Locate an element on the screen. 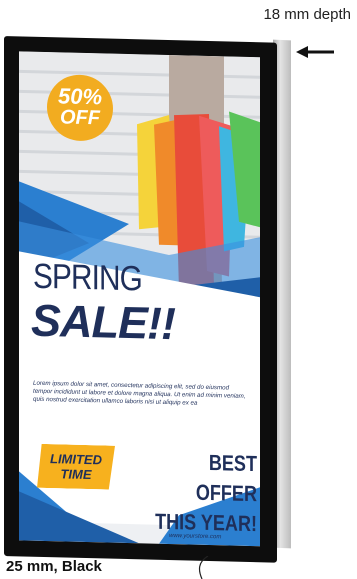  best-offer-text: BEST OFFER THIS YEAR! is located at coordinates (204, 493).